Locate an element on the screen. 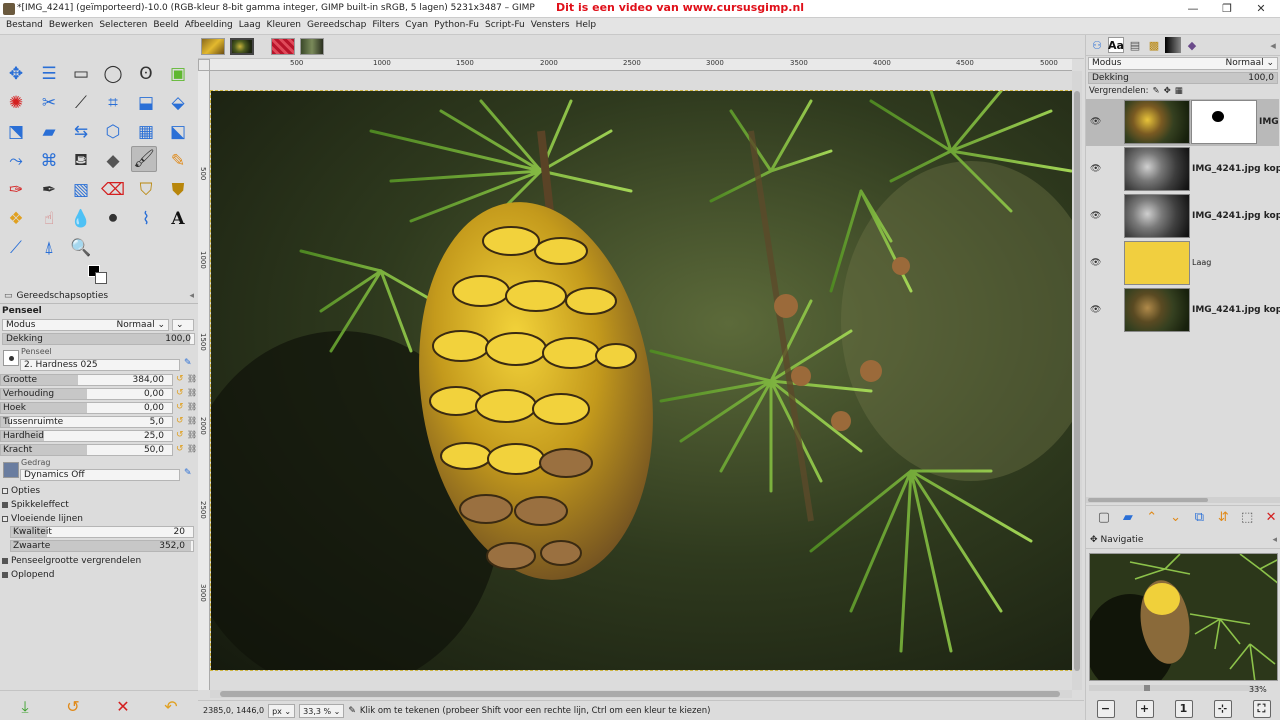 This screenshot has width=1280, height=720. menu-laag: Laag is located at coordinates (250, 26).